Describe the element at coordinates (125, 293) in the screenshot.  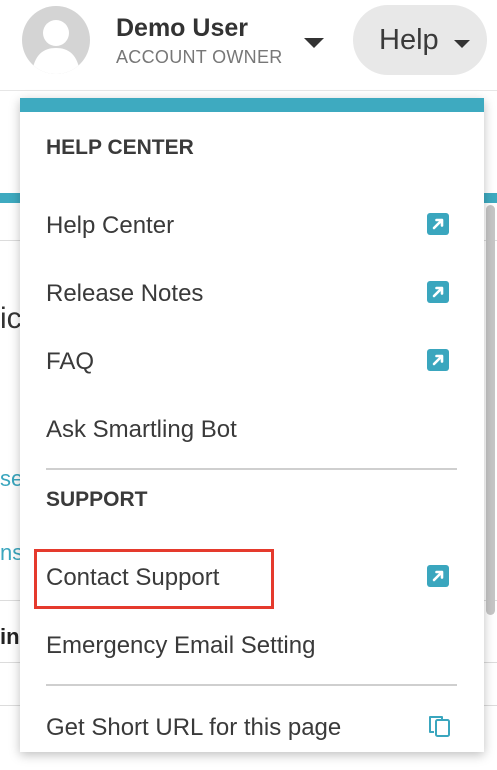
I see `menu-item-label: Release Notes` at that location.